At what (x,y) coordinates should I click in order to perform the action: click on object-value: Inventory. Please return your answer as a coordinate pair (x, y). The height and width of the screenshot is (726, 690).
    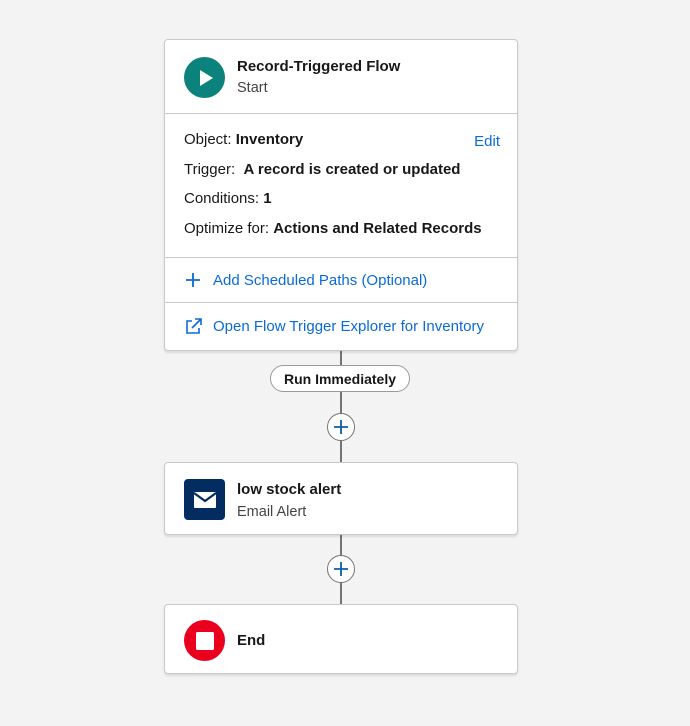
    Looking at the image, I should click on (269, 139).